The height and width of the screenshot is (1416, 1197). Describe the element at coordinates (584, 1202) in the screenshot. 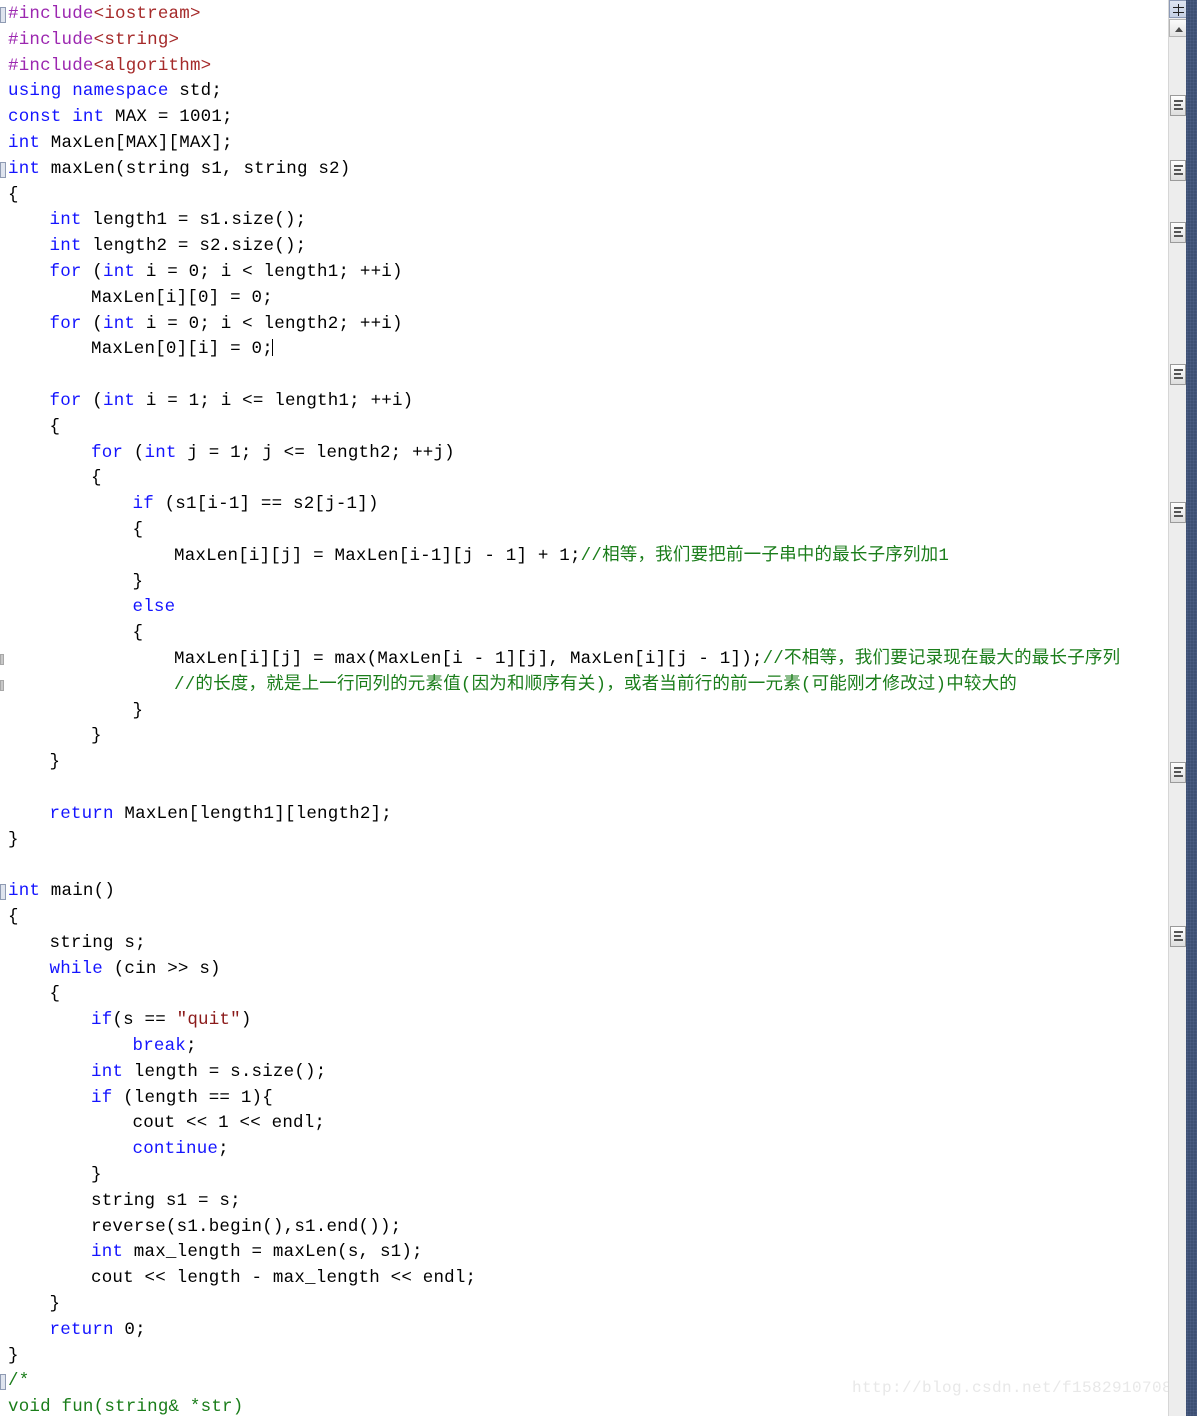

I see `code-line: string s1 = s;` at that location.